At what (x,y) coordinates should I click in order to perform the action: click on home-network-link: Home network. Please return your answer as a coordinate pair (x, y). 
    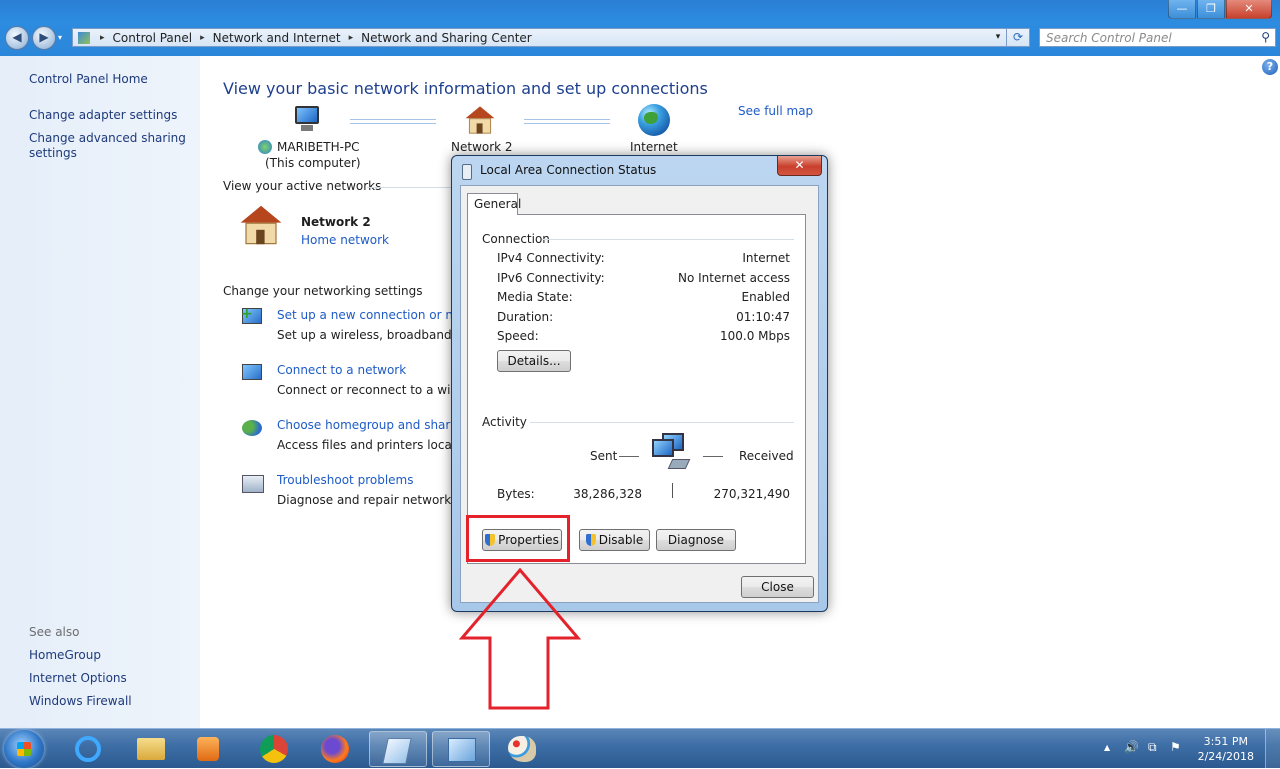
    Looking at the image, I should click on (345, 240).